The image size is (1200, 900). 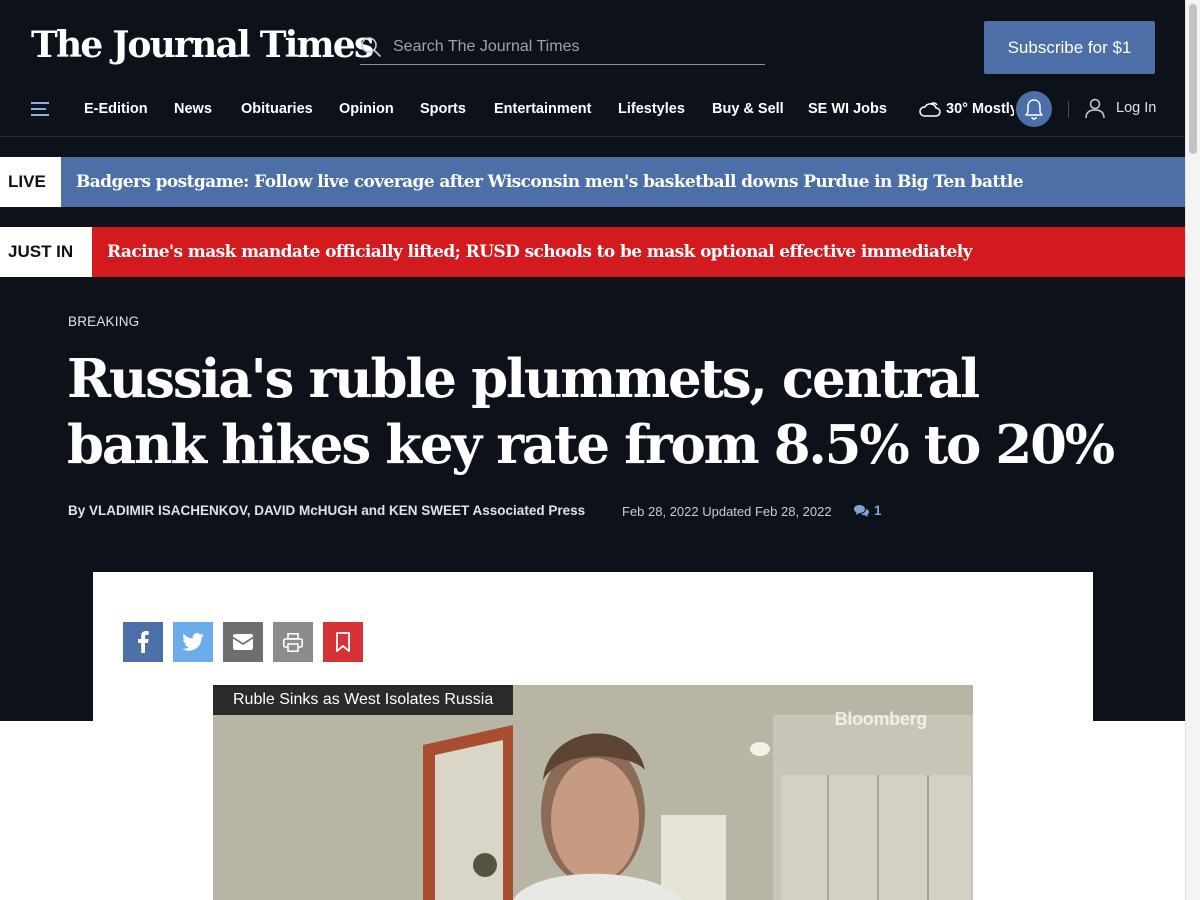 What do you see at coordinates (277, 109) in the screenshot?
I see `nav-item-obituaries: Obituaries` at bounding box center [277, 109].